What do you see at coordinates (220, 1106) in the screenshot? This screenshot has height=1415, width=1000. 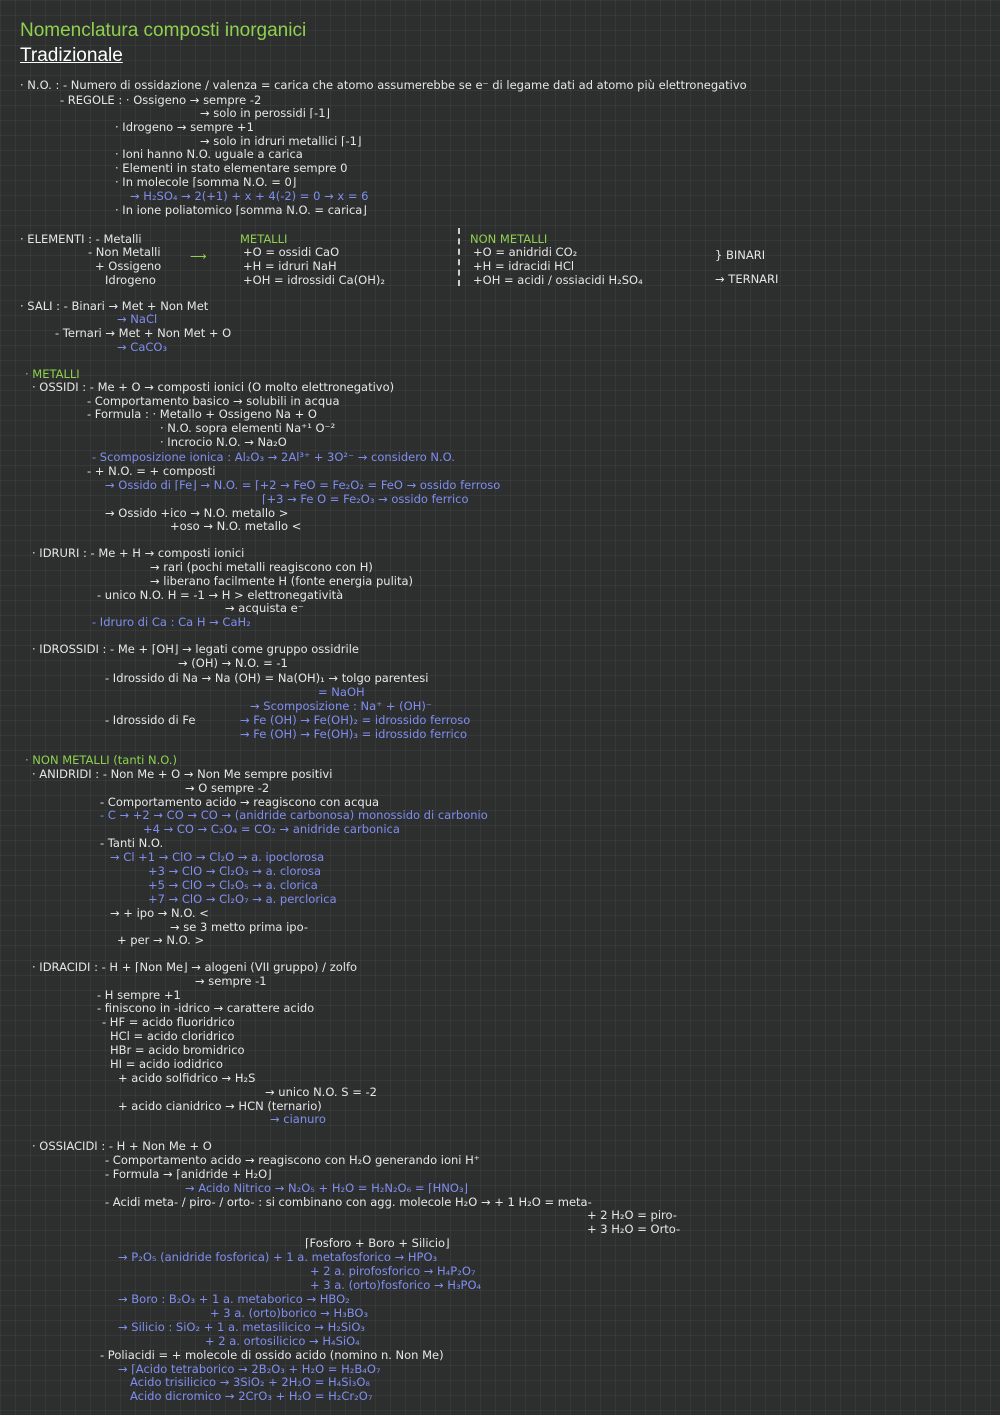 I see `note-line: + acido cianidrico → HCN (ternario)` at bounding box center [220, 1106].